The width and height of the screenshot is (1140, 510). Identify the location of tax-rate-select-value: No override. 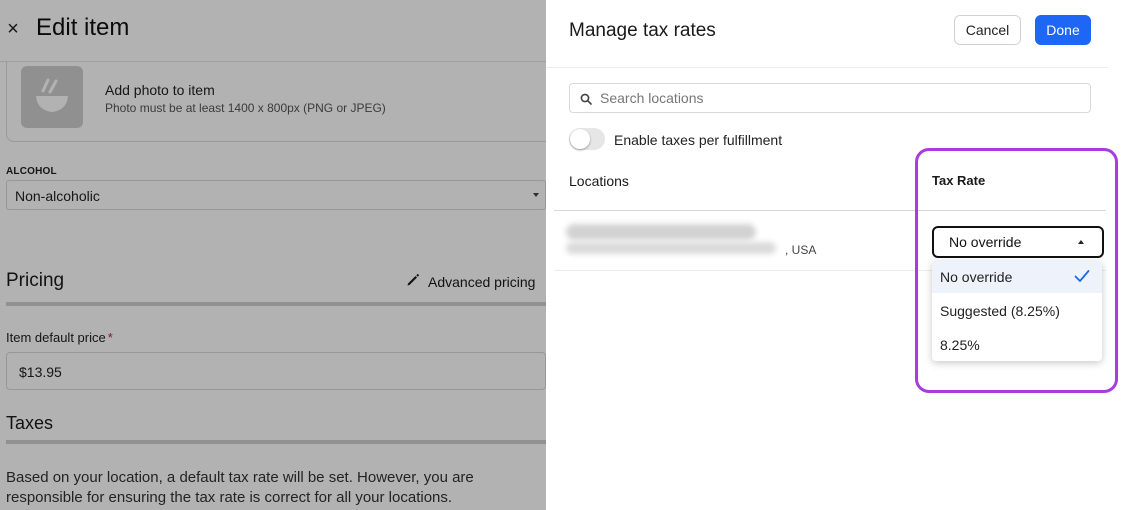
(985, 242).